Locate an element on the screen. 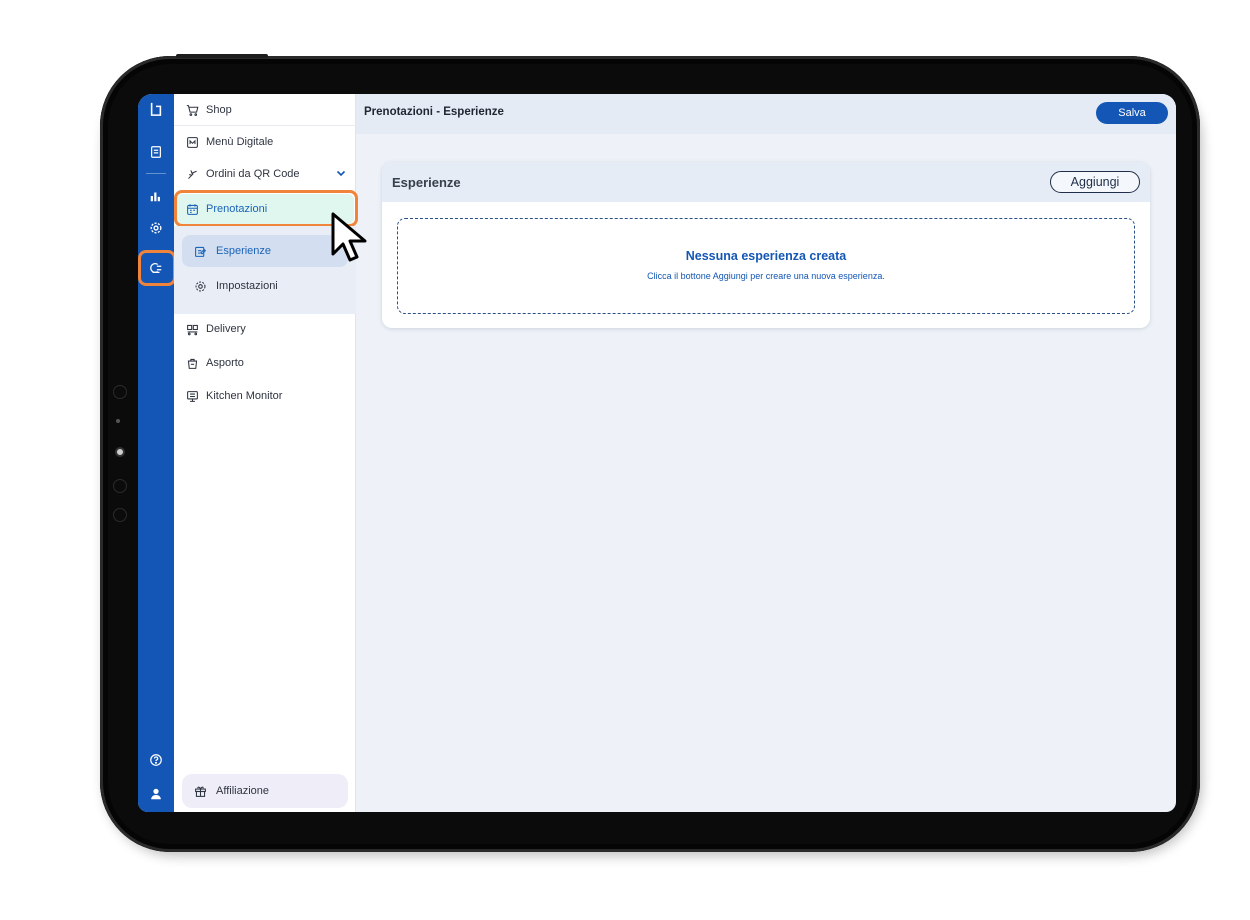 This screenshot has height=920, width=1250. sidebar-item-ordini-qr: Ordini da QR Code is located at coordinates (265, 174).